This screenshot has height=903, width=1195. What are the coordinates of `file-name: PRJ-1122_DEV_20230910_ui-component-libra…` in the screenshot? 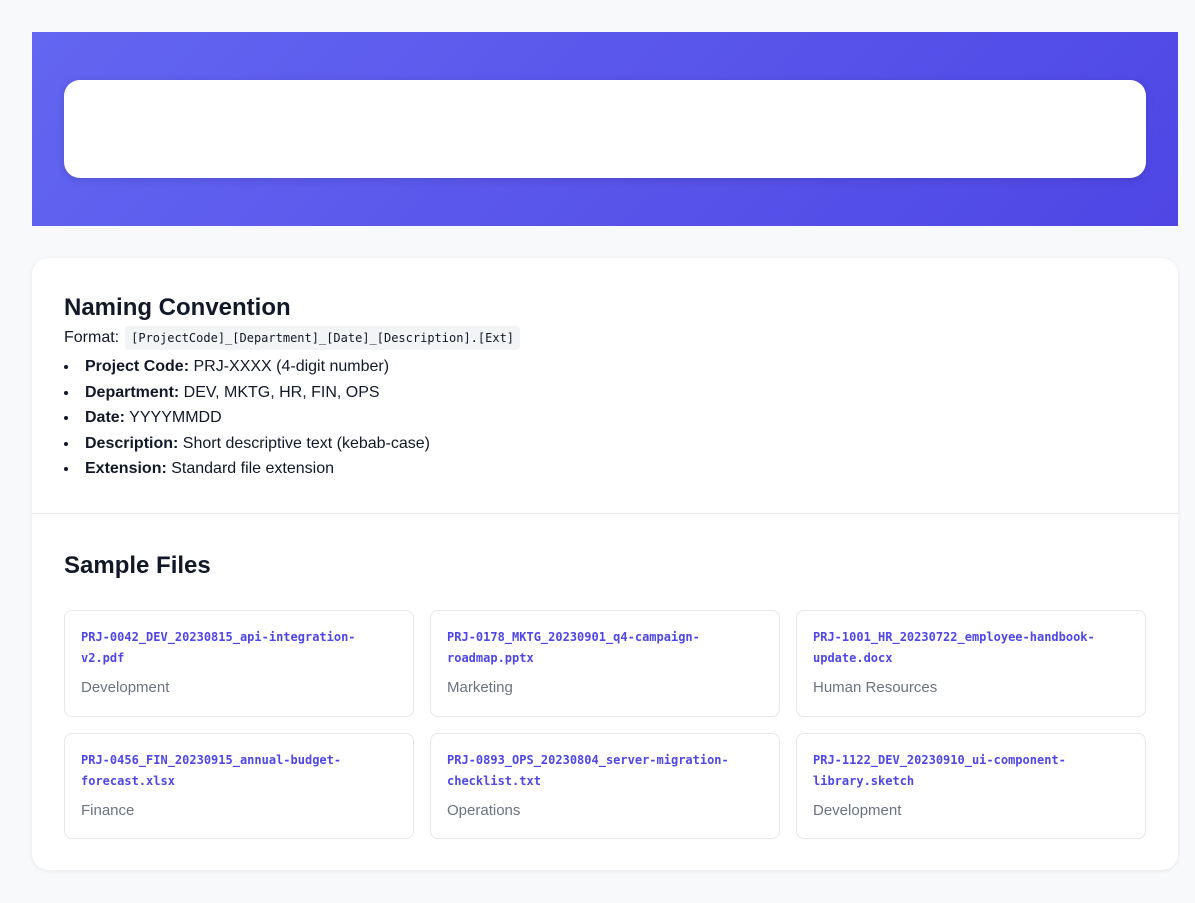 It's located at (939, 770).